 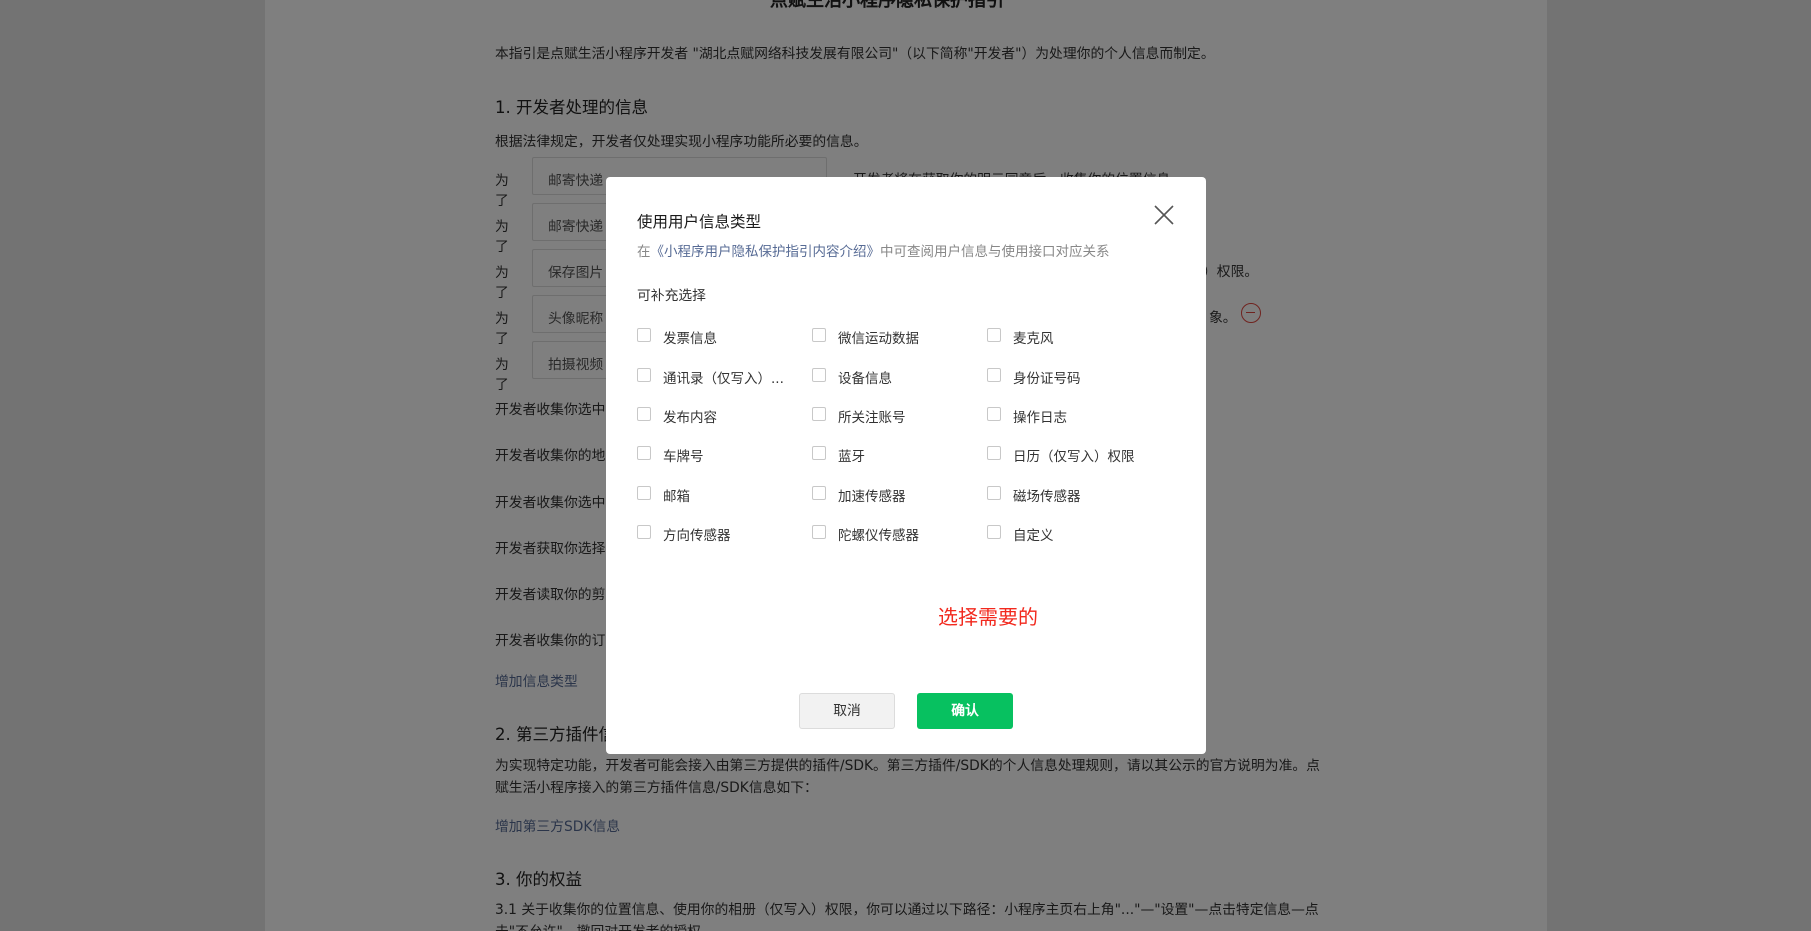 I want to click on option-label: 车牌号, so click(x=683, y=457).